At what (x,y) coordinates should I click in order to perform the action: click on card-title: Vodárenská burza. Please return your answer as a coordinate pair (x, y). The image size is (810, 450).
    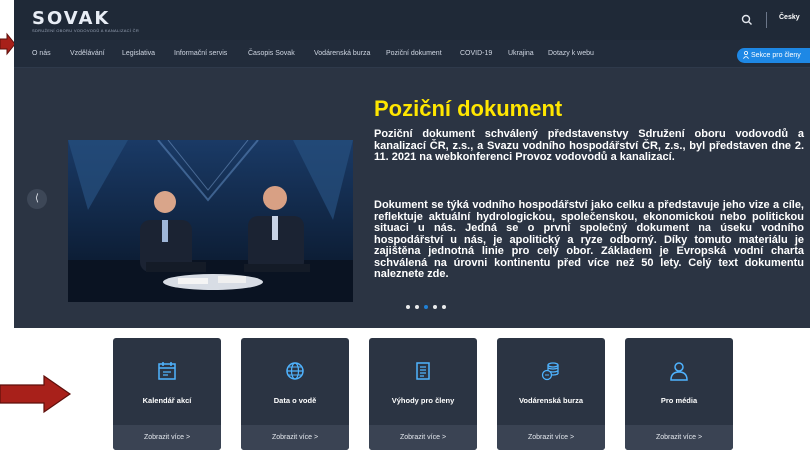
    Looking at the image, I should click on (551, 400).